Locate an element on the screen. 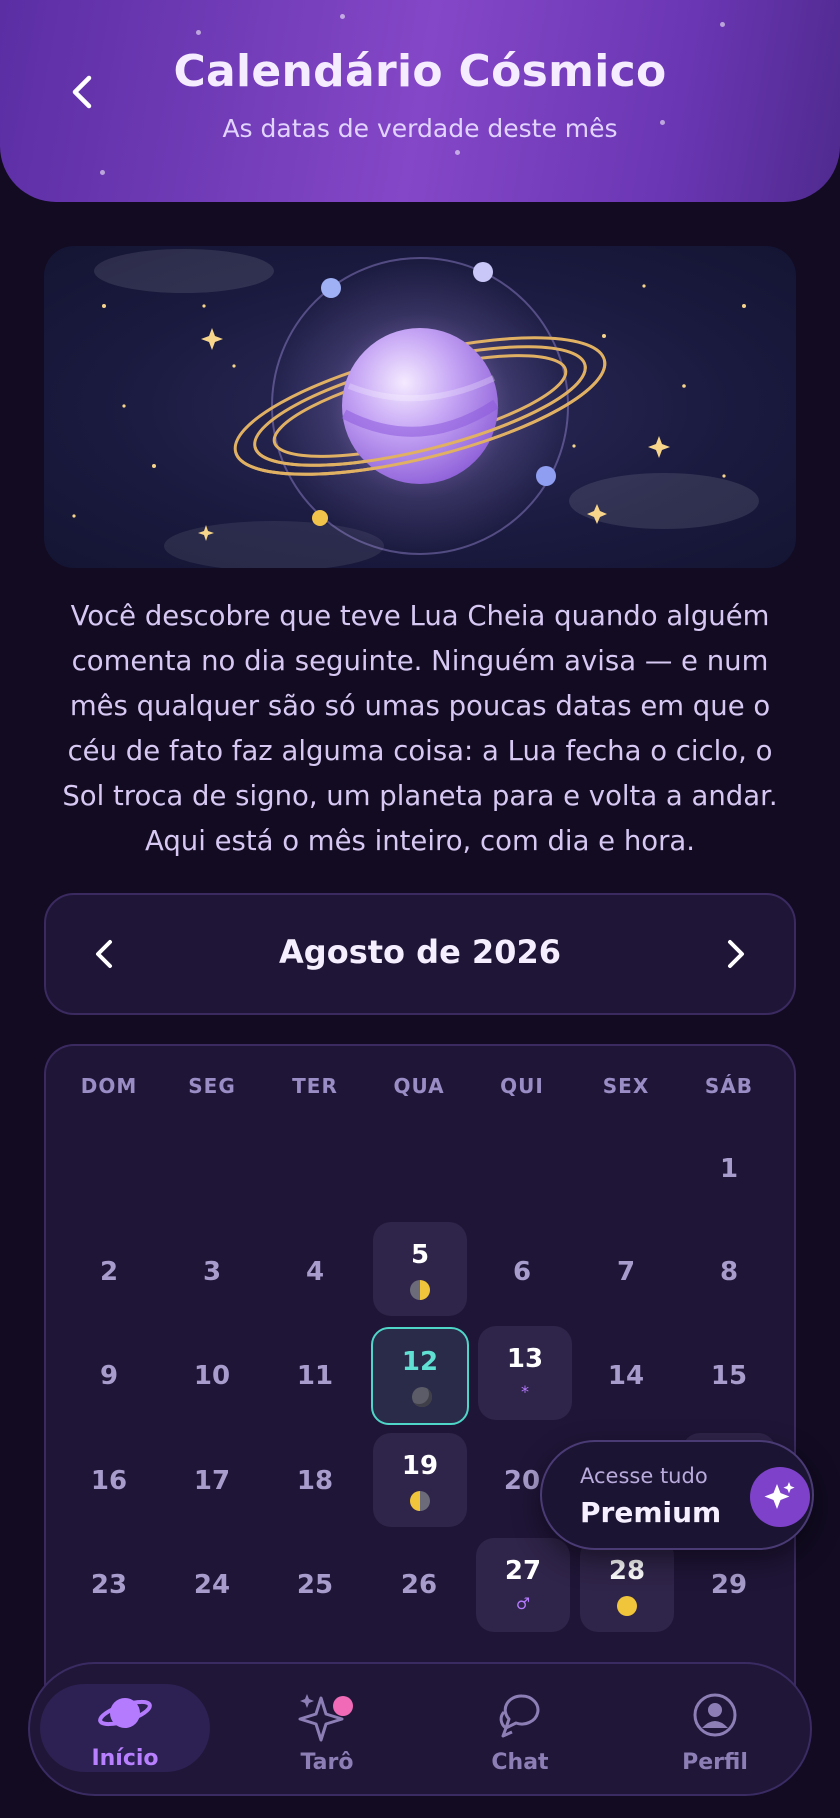 This screenshot has width=840, height=1818. nav-item-inicio: Início is located at coordinates (125, 1728).